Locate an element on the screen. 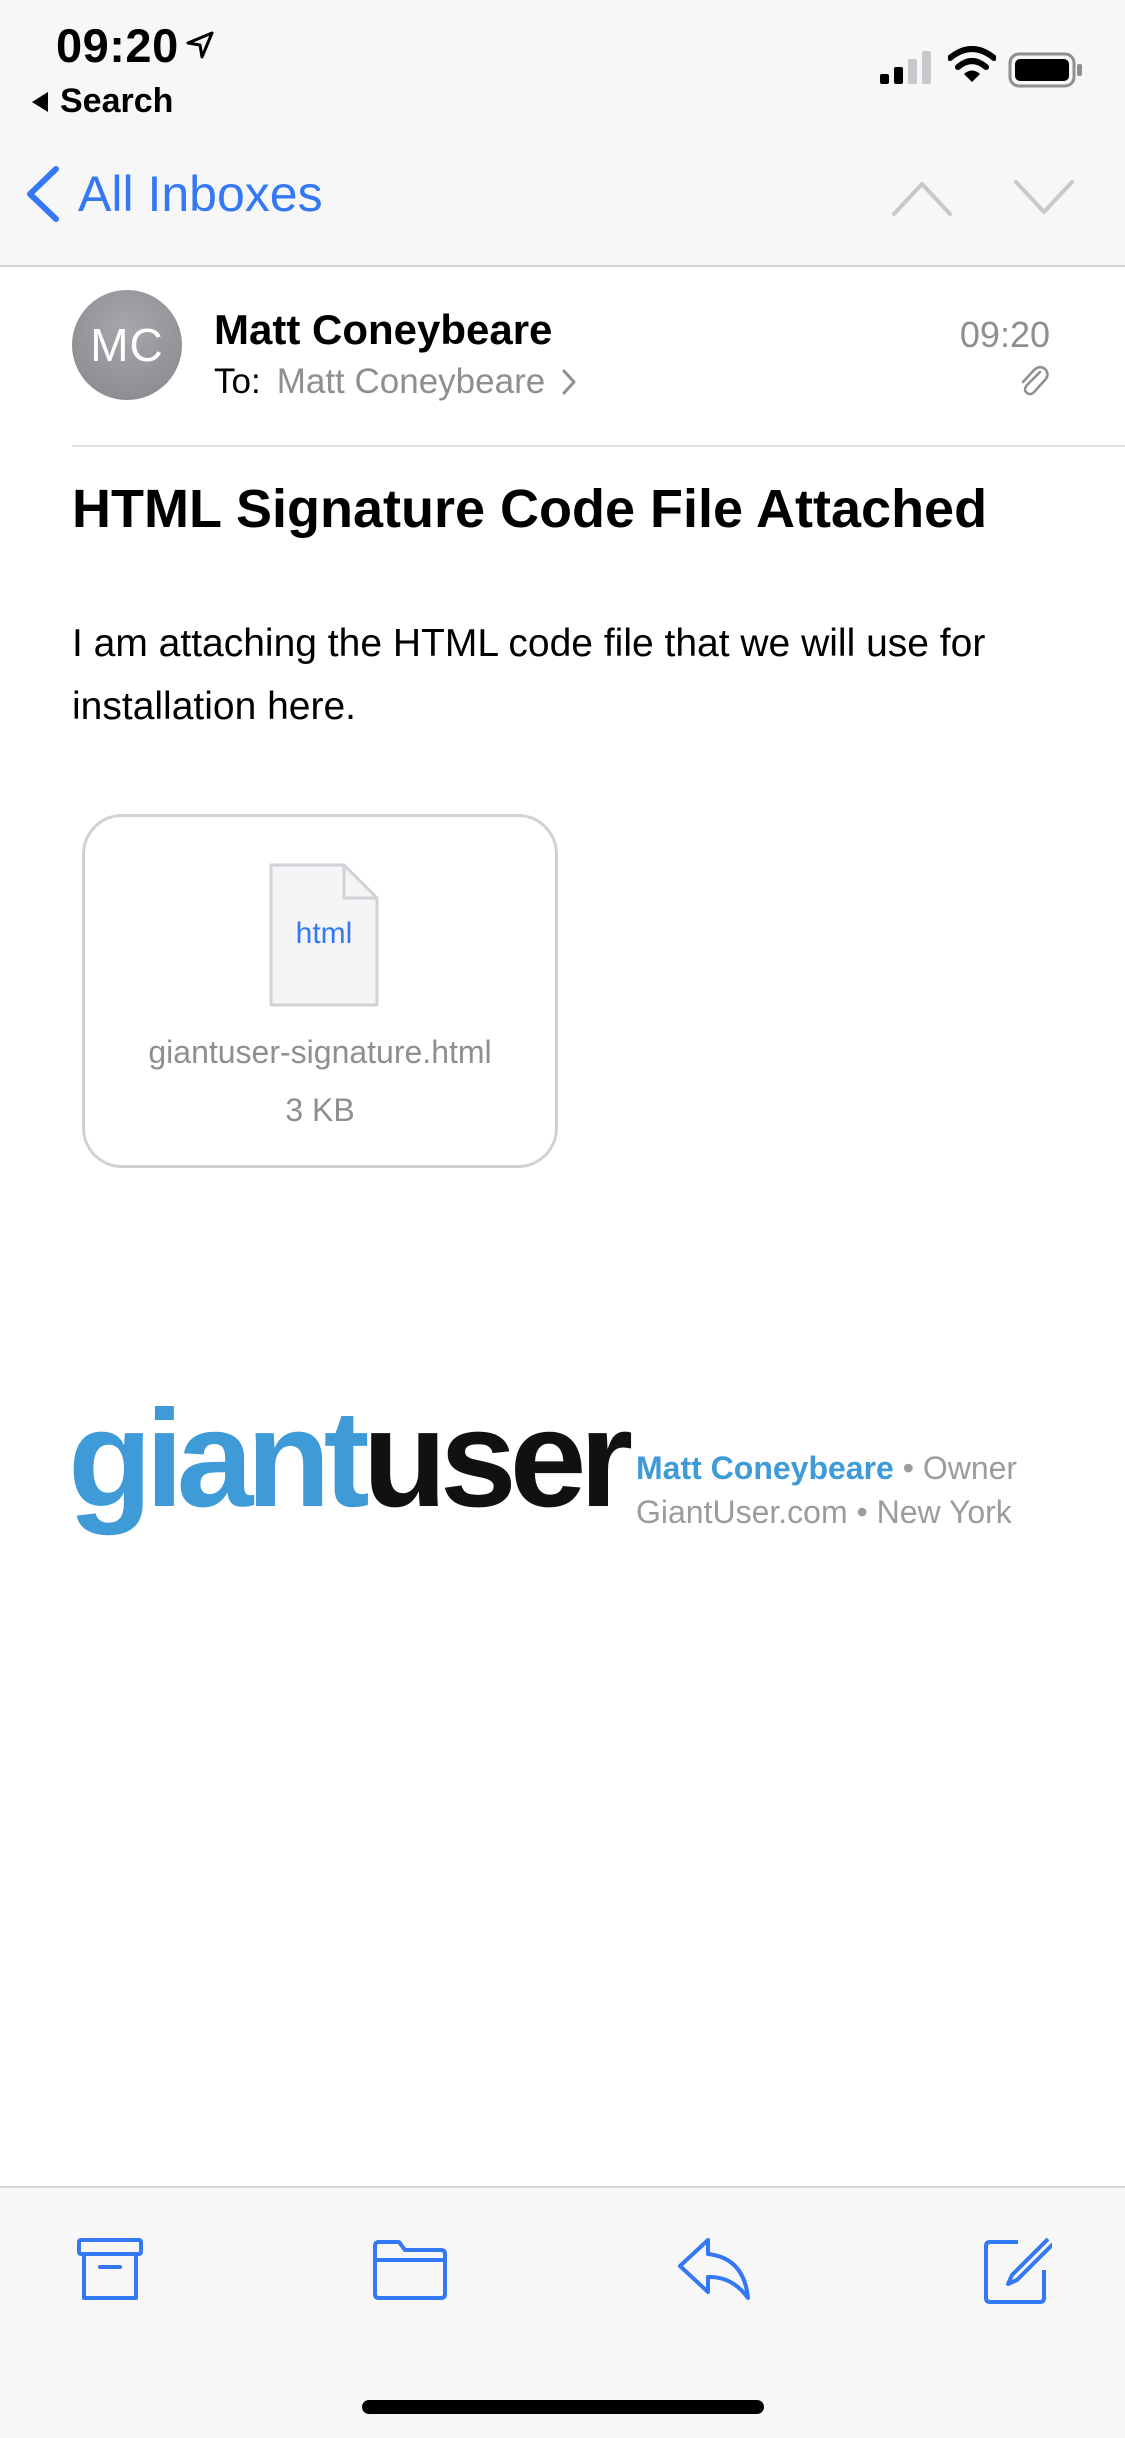 The height and width of the screenshot is (2438, 1125). paperclip-icon is located at coordinates (1035, 381).